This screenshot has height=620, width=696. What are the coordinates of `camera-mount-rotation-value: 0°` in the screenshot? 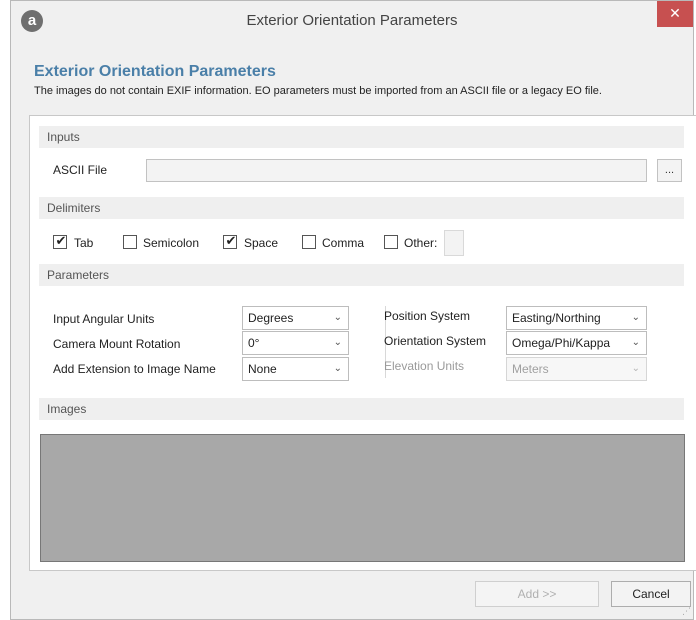 It's located at (254, 343).